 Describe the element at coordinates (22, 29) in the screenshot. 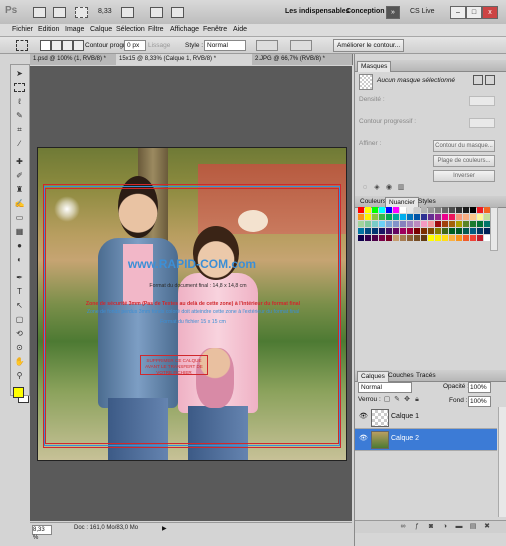

I see `menu-fichier: Fichier` at that location.